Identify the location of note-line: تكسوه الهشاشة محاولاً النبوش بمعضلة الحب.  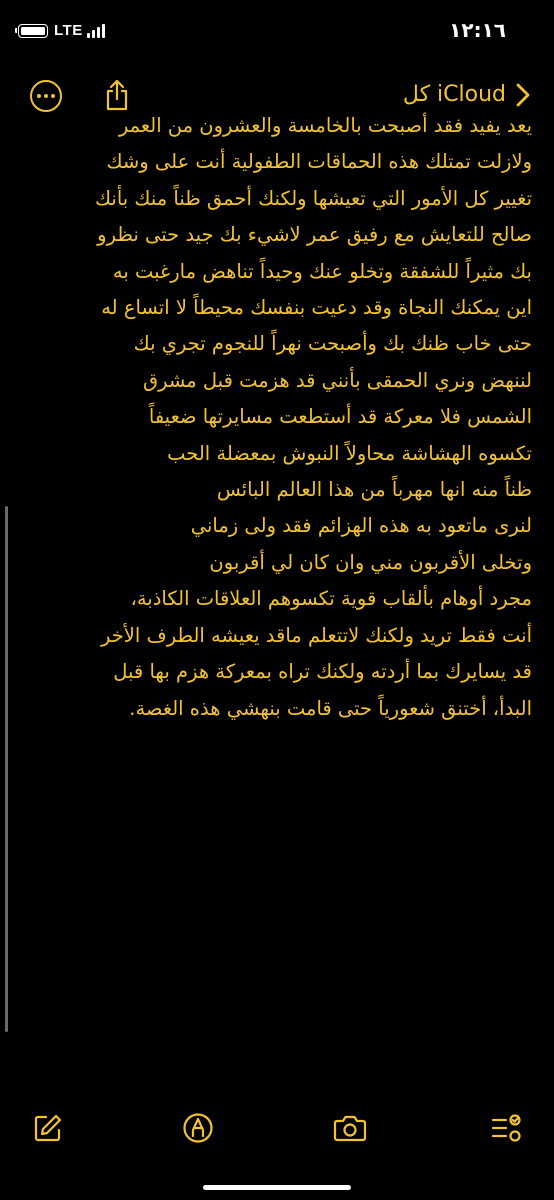
(349, 453).